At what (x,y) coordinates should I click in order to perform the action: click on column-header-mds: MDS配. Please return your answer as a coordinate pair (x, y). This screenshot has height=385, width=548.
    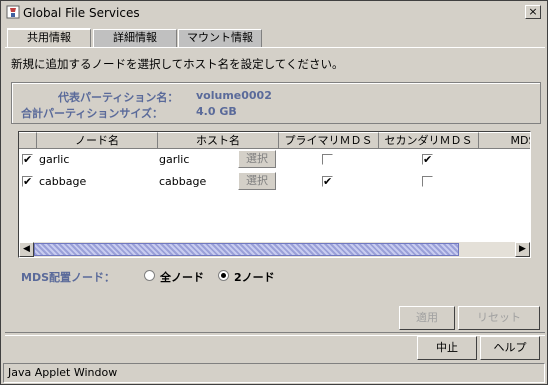
    Looking at the image, I should click on (504, 140).